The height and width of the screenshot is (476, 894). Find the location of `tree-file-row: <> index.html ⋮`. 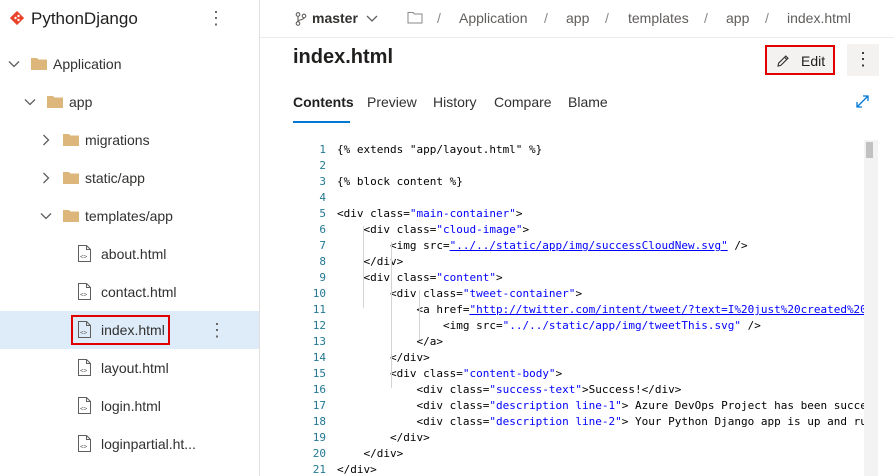

tree-file-row: <> index.html ⋮ is located at coordinates (129, 330).